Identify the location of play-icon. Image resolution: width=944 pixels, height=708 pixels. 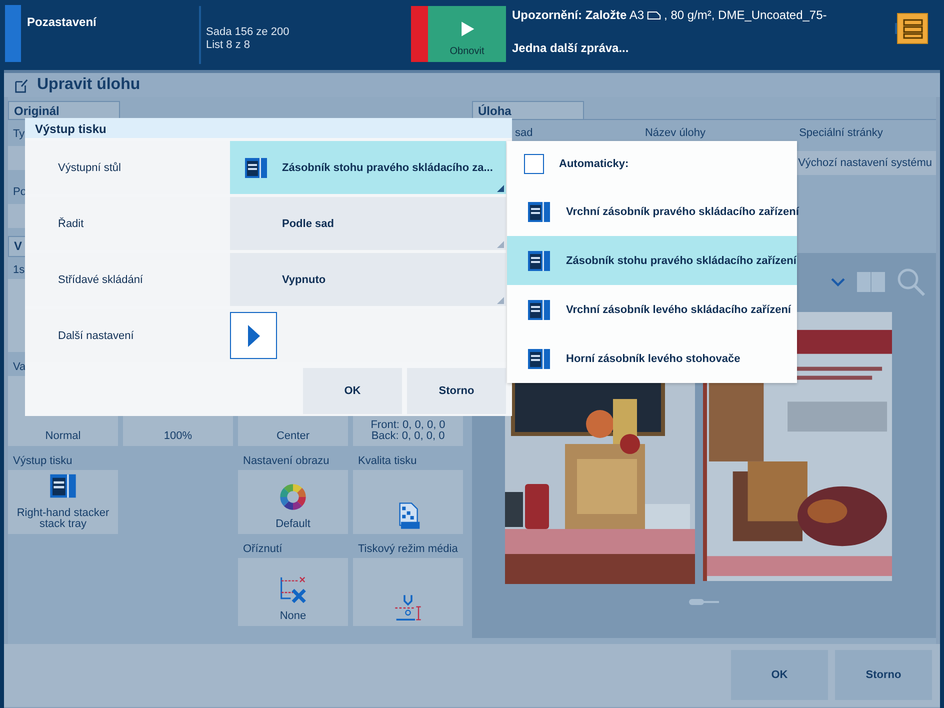
(253, 336).